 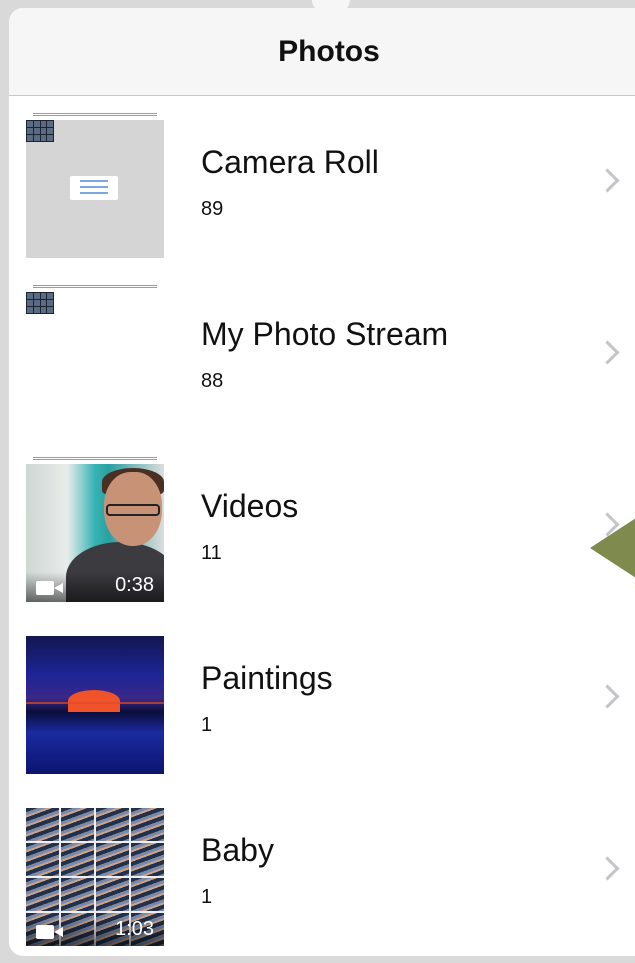 I want to click on annotation-arrow, so click(x=612, y=548).